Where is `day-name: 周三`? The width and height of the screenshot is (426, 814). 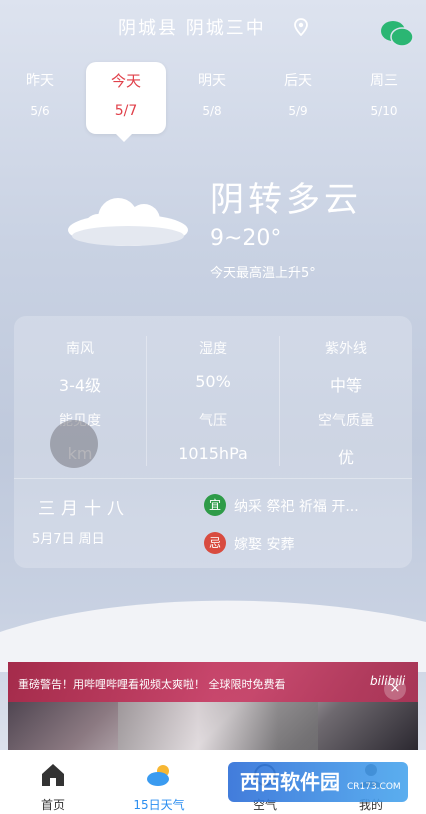 day-name: 周三 is located at coordinates (384, 81).